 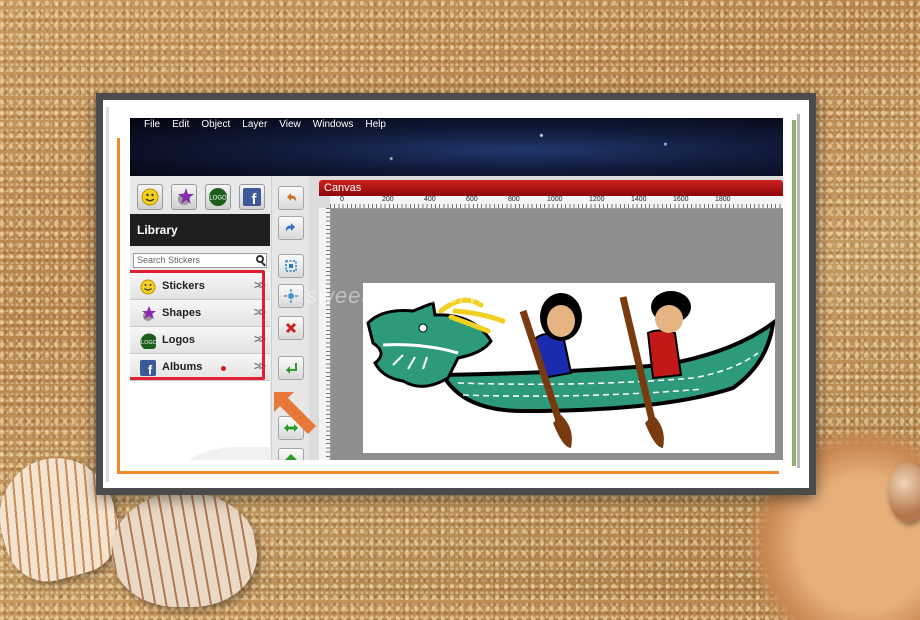 I want to click on canvas-title-bar: Canvas, so click(x=551, y=188).